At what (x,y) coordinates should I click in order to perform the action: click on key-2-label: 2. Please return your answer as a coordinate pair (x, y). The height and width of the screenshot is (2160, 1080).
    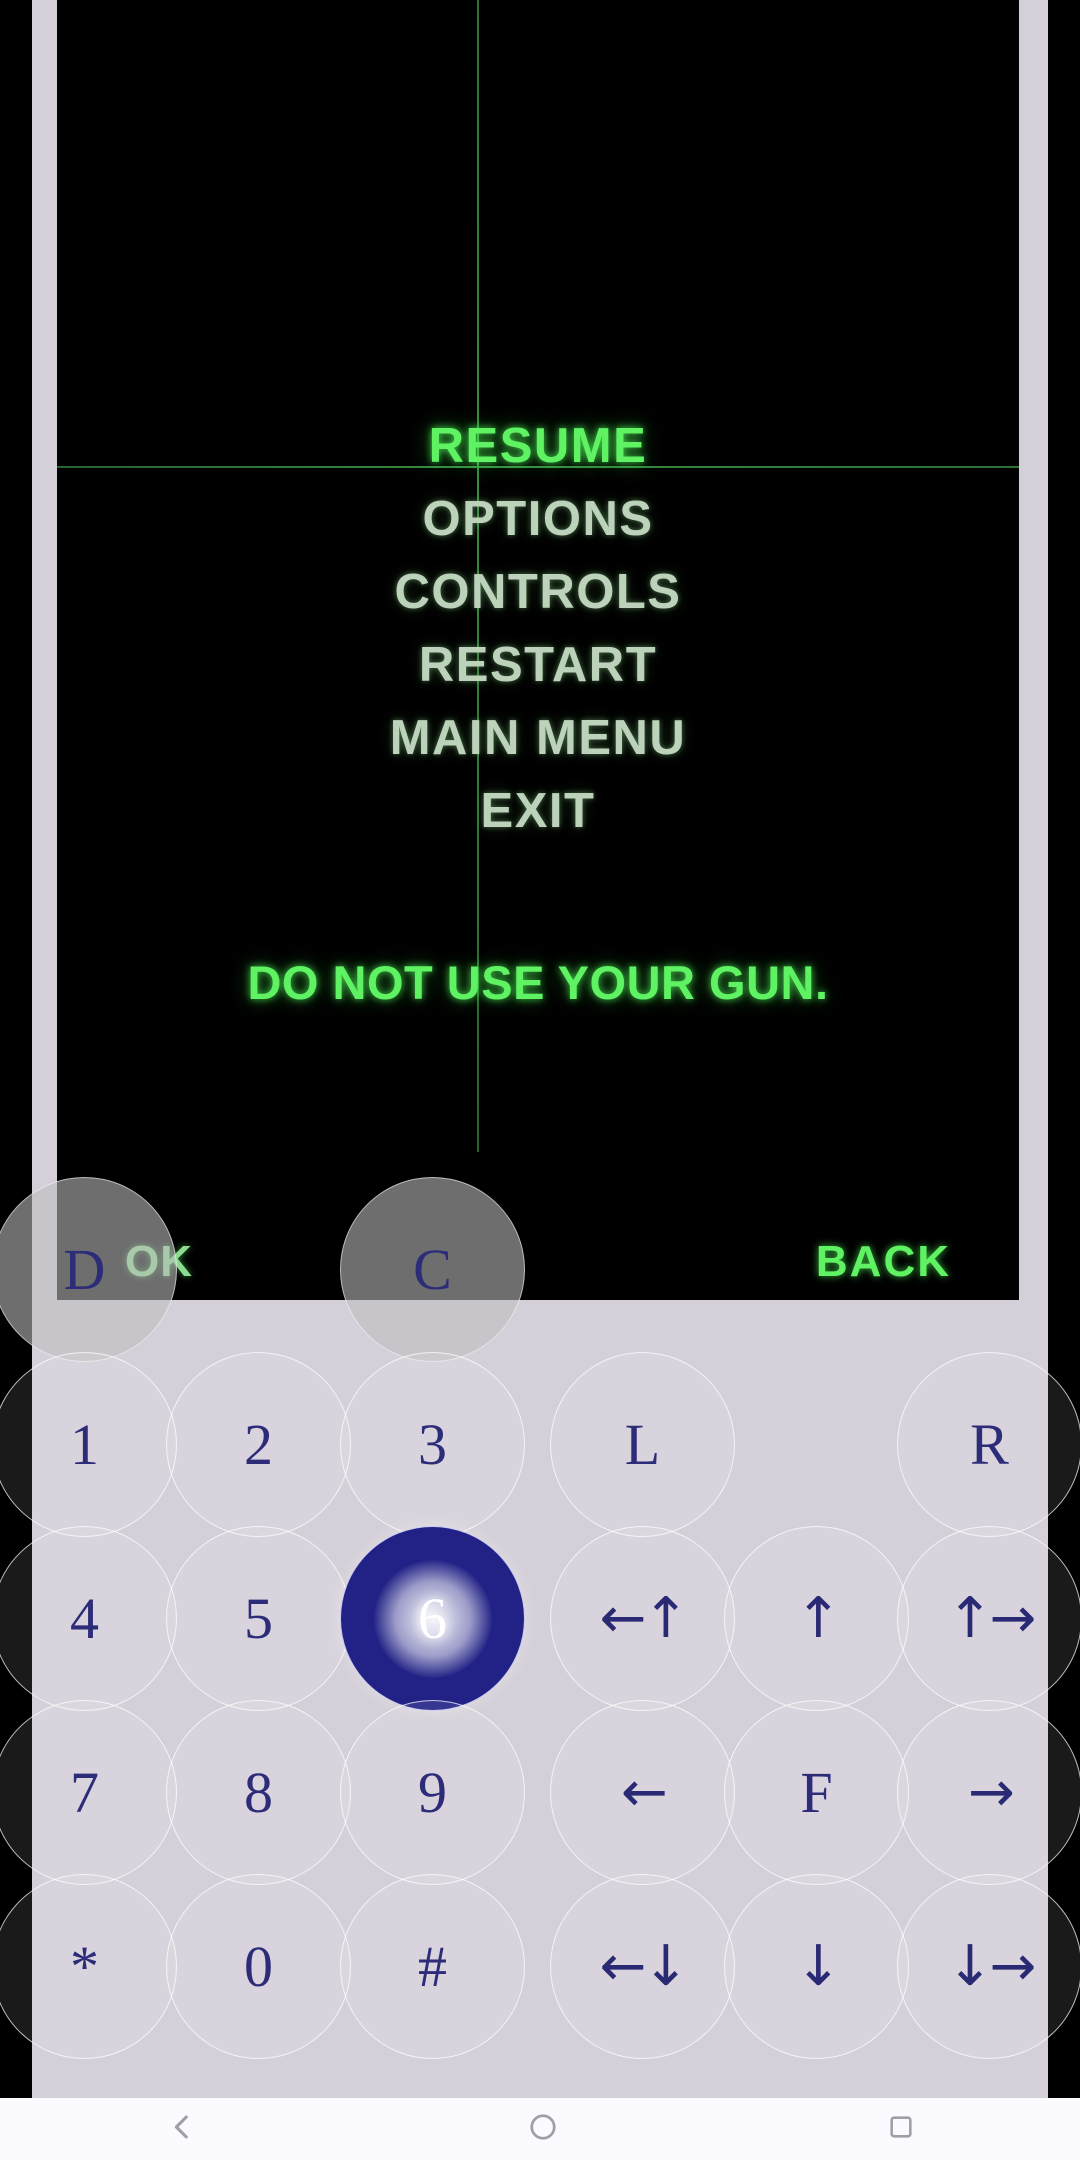
    Looking at the image, I should click on (258, 1444).